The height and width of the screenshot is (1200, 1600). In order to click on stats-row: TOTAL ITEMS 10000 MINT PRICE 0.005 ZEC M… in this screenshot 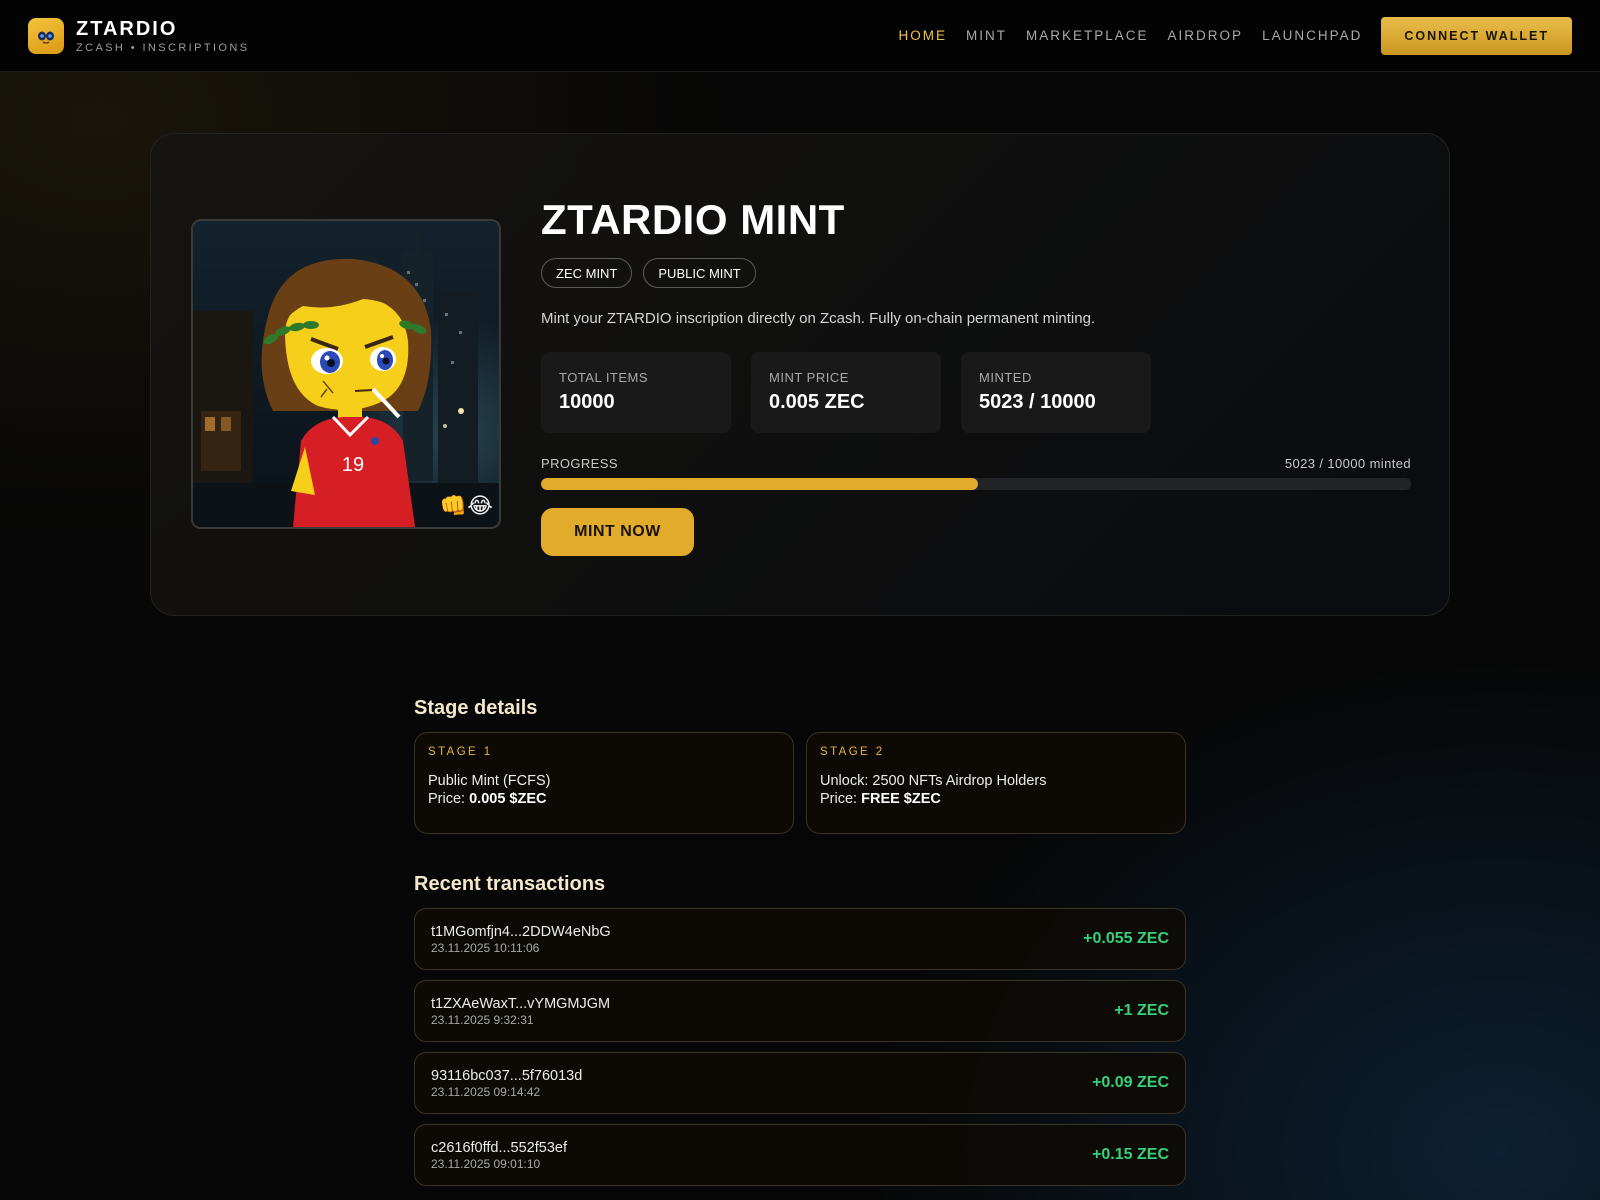, I will do `click(976, 392)`.